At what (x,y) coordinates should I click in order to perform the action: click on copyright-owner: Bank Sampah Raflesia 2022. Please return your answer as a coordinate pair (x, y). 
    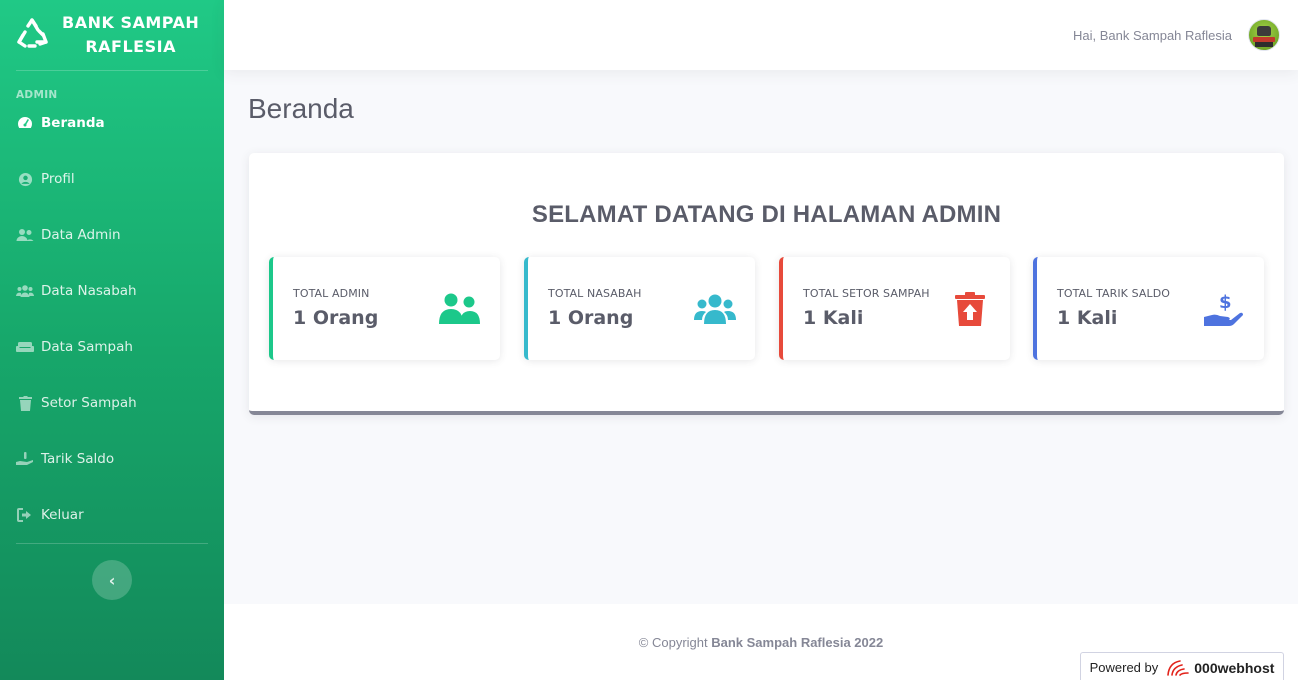
    Looking at the image, I should click on (797, 642).